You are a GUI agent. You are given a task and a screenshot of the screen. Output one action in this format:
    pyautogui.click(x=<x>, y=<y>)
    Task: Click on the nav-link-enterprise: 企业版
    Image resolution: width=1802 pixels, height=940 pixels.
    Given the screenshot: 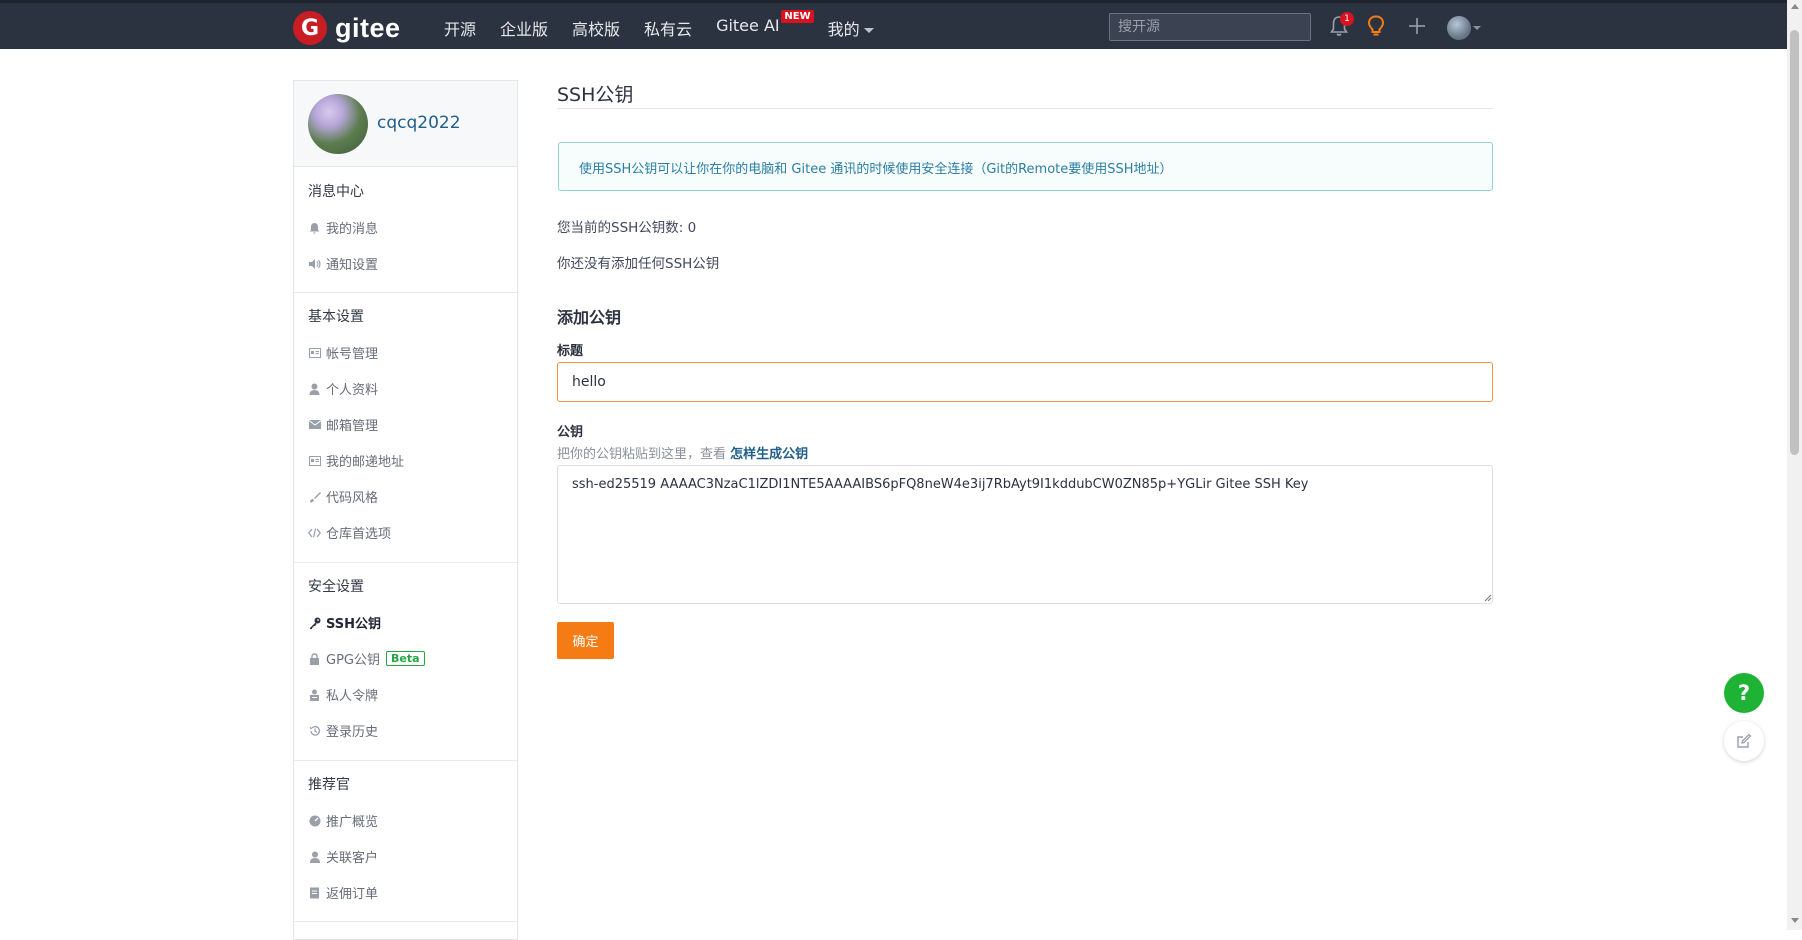 What is the action you would take?
    pyautogui.click(x=524, y=28)
    